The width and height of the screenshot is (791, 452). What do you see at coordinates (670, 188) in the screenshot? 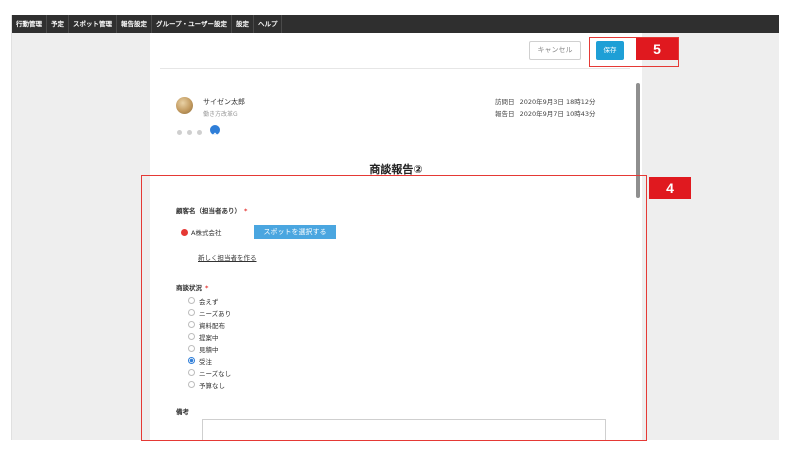
I see `callout-4: 4` at bounding box center [670, 188].